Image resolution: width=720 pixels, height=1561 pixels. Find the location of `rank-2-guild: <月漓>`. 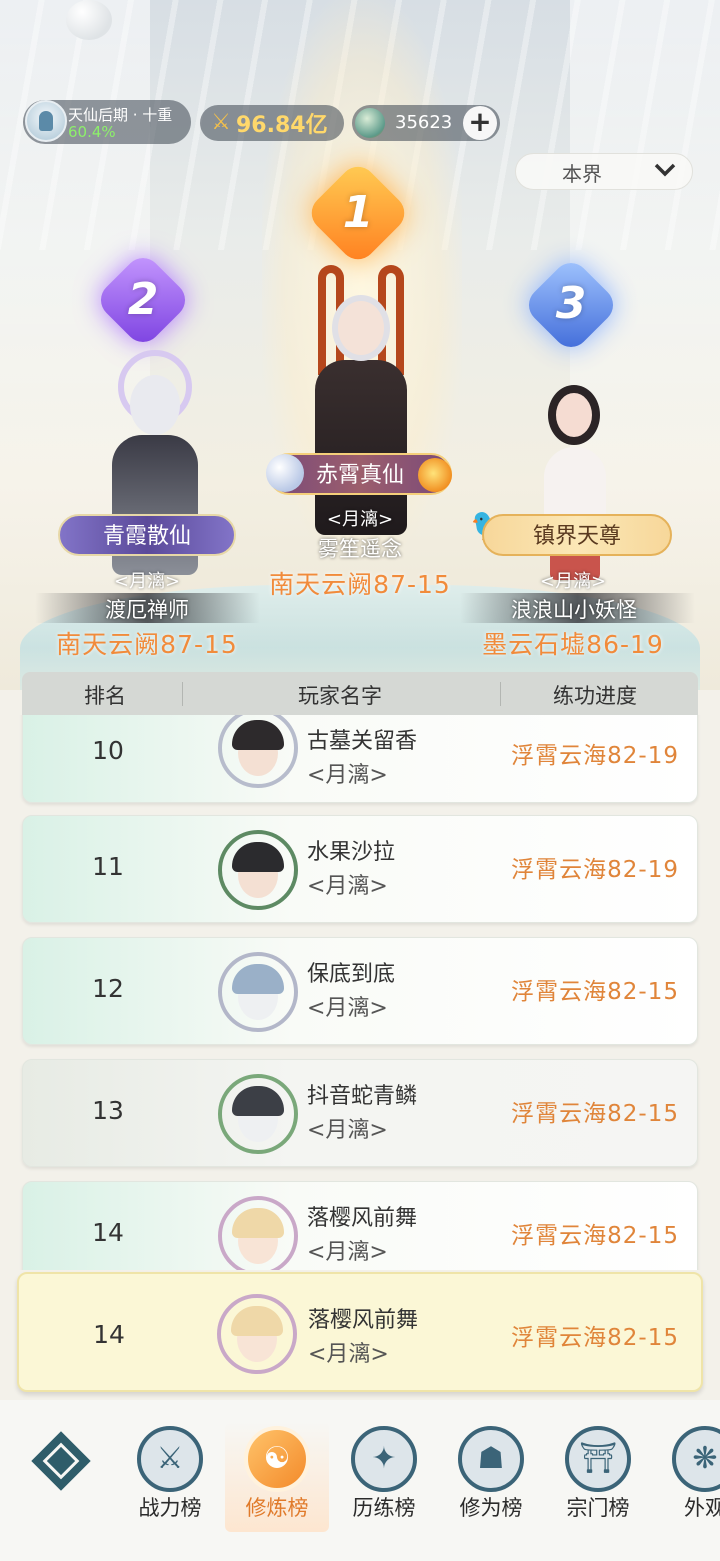

rank-2-guild: <月漓> is located at coordinates (147, 581).